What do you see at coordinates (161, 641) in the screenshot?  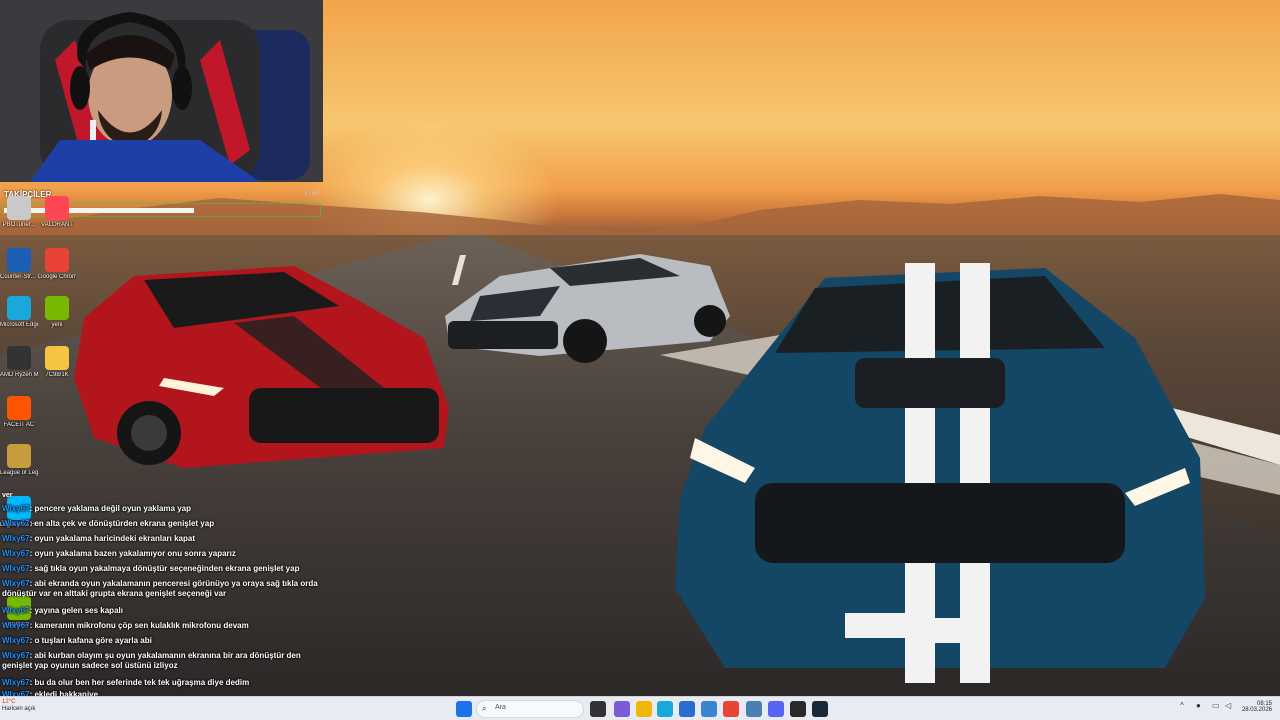 I see `chat-message: Wlxy67: o tuşları kafana göre ayarla abi` at bounding box center [161, 641].